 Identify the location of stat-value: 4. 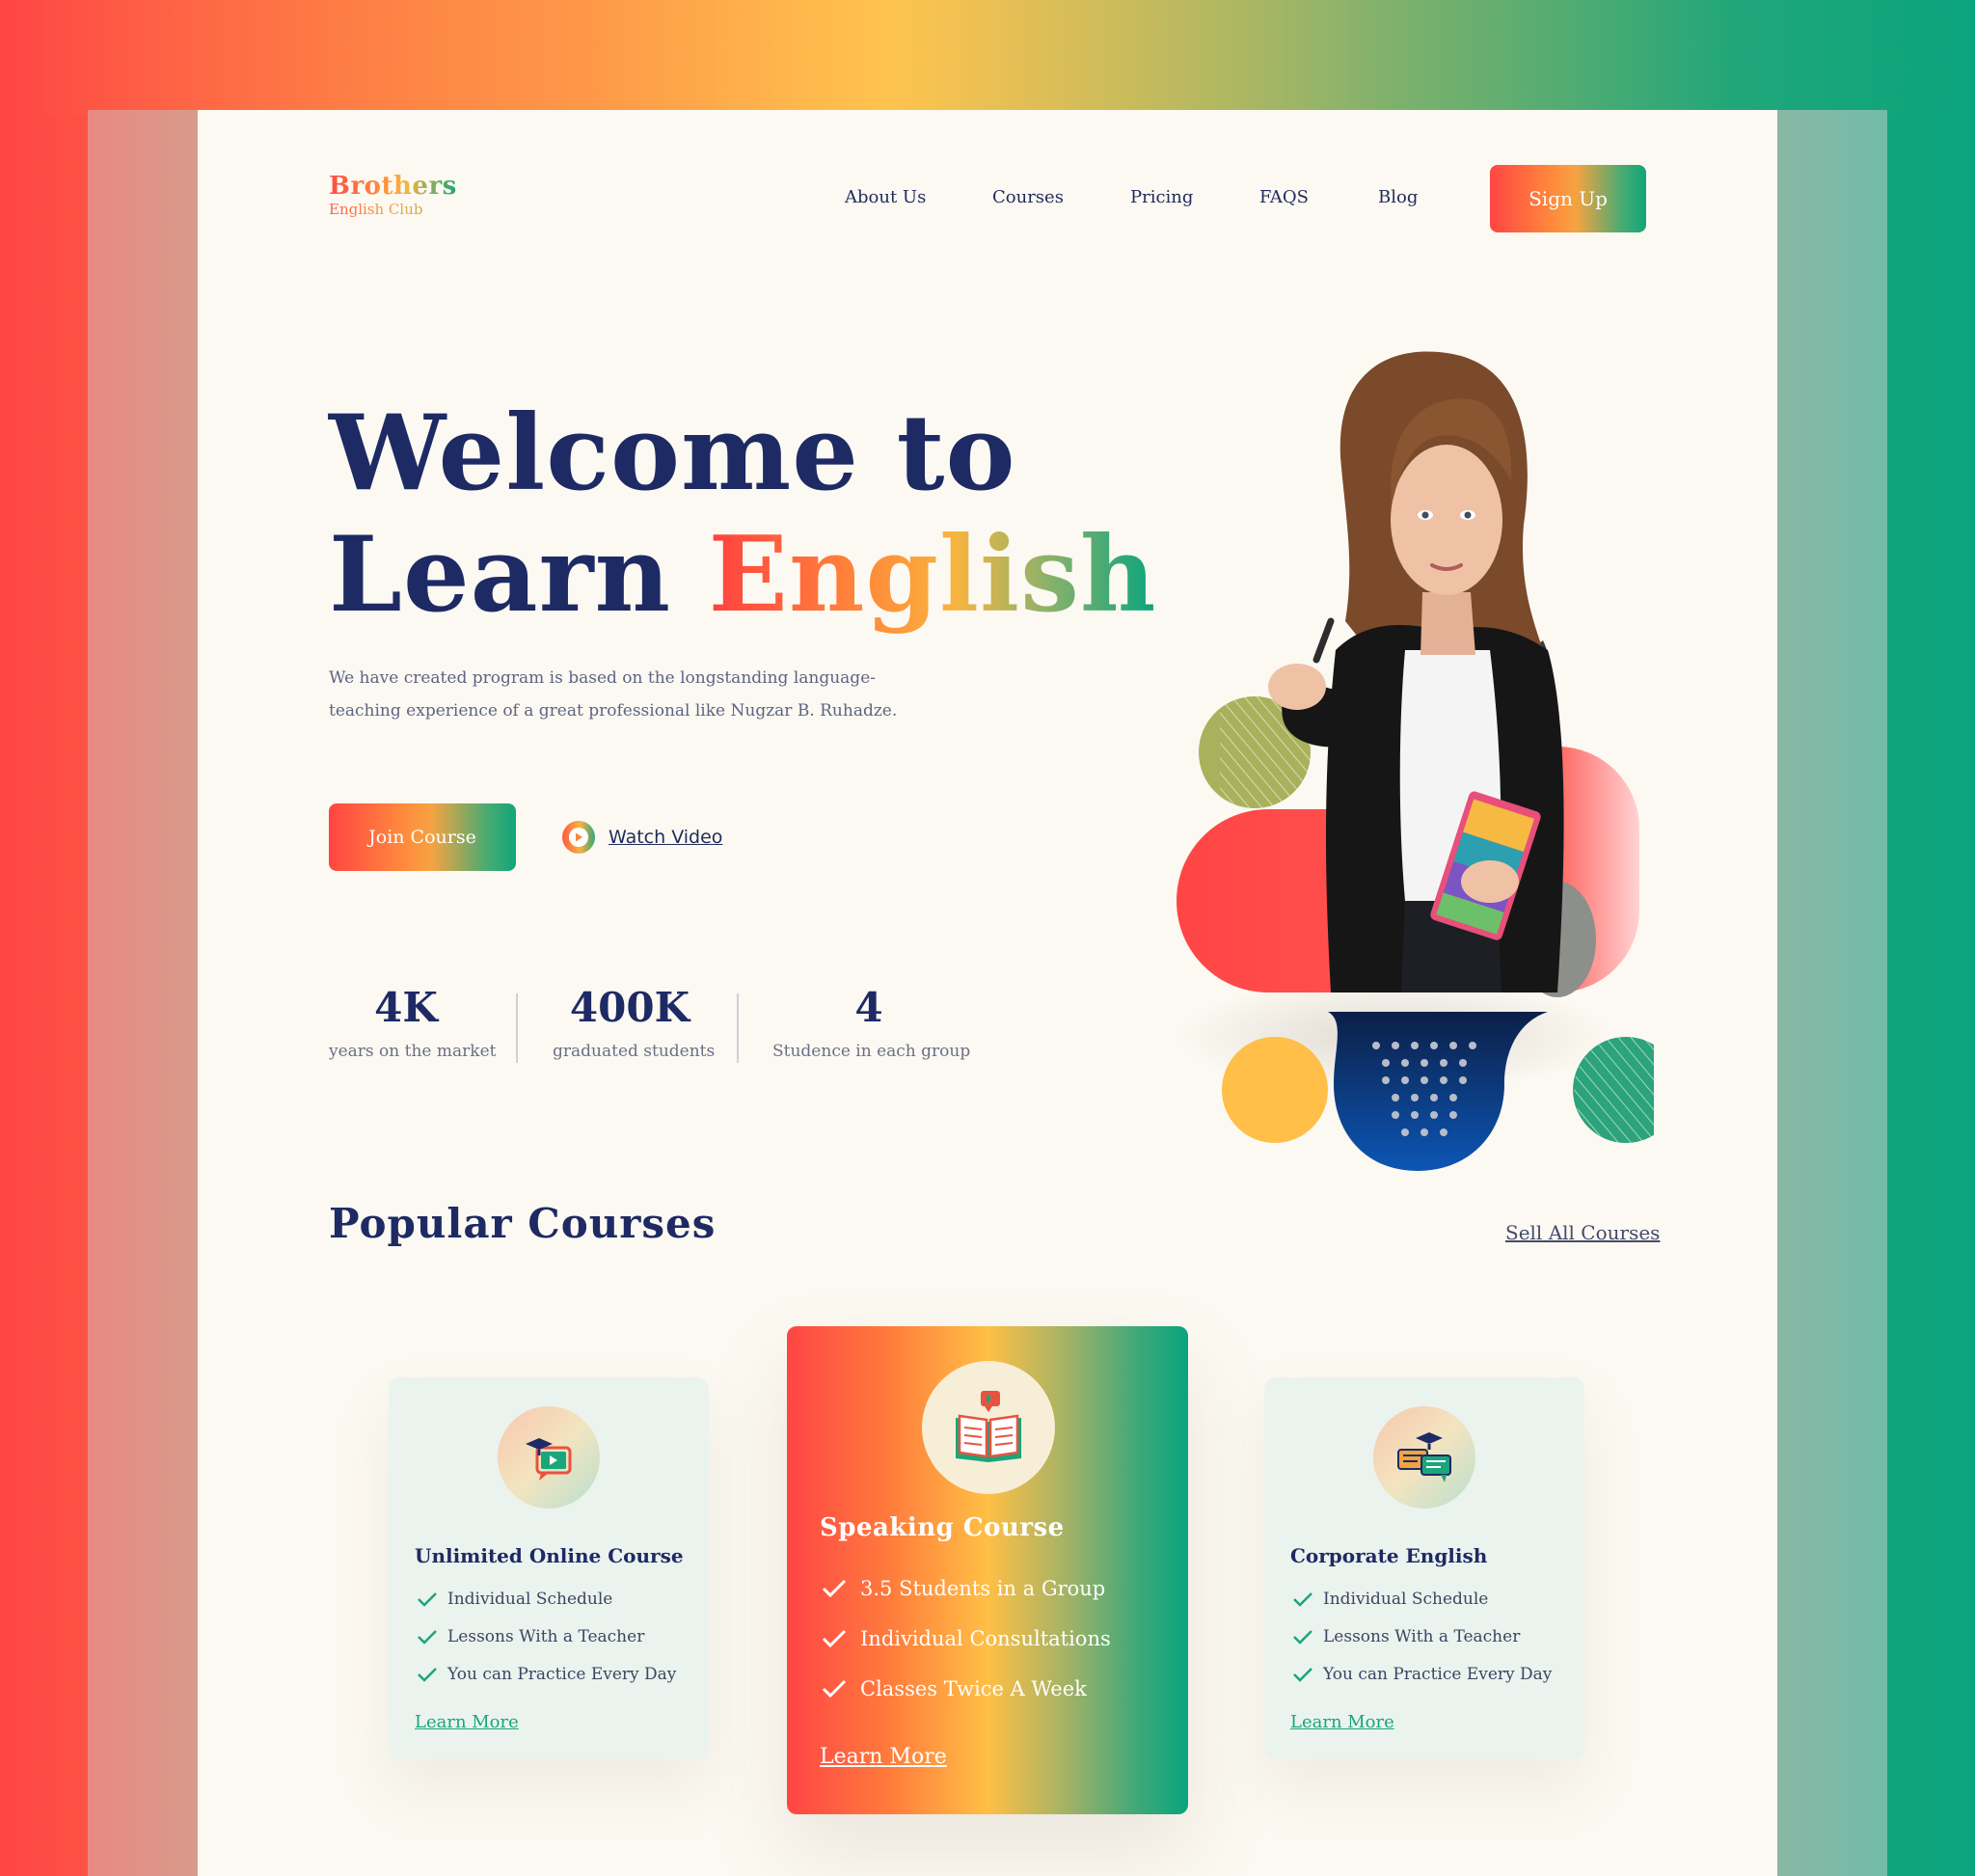
(868, 1007).